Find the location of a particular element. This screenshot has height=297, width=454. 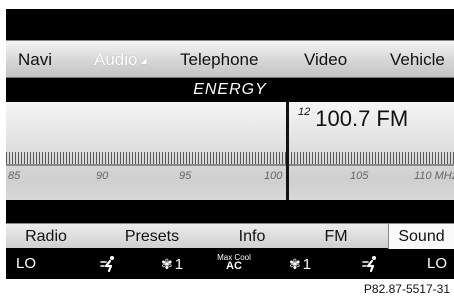

softkey-label: Presets is located at coordinates (152, 236).